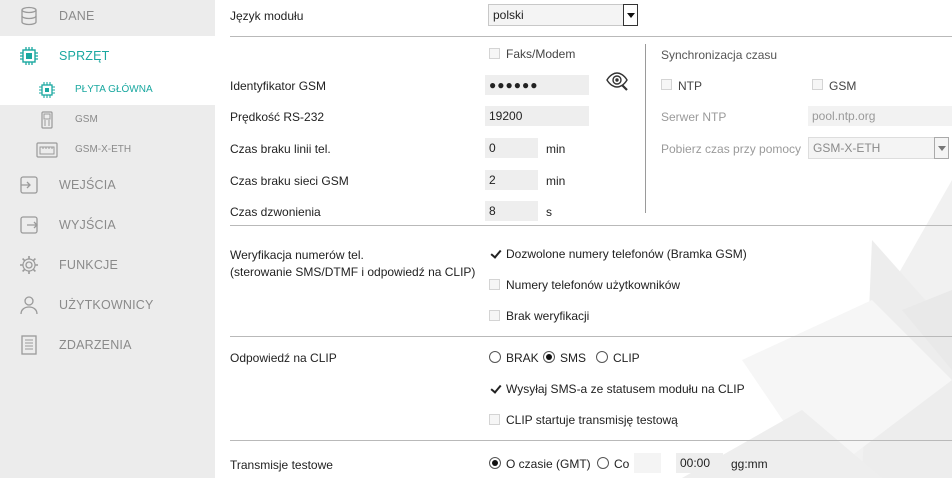 This screenshot has width=952, height=478. What do you see at coordinates (494, 315) in the screenshot?
I see `no-verification-checkbox` at bounding box center [494, 315].